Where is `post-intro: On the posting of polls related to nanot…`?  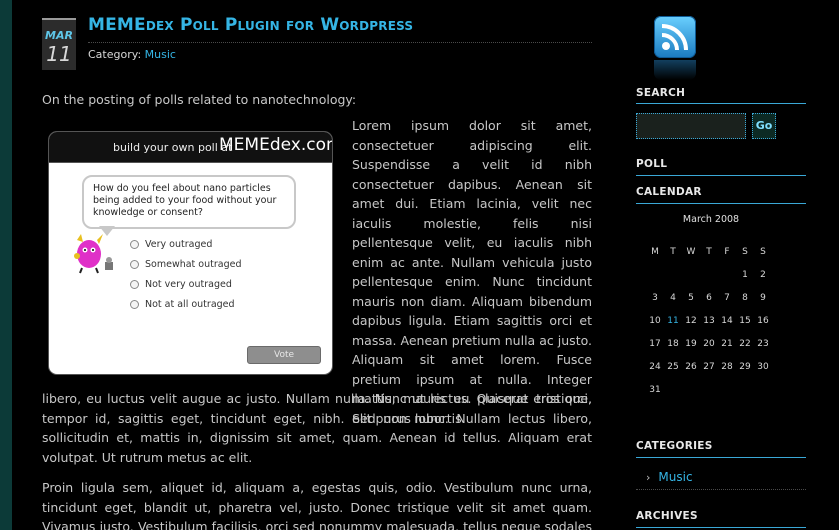 post-intro: On the posting of polls related to nanot… is located at coordinates (199, 99).